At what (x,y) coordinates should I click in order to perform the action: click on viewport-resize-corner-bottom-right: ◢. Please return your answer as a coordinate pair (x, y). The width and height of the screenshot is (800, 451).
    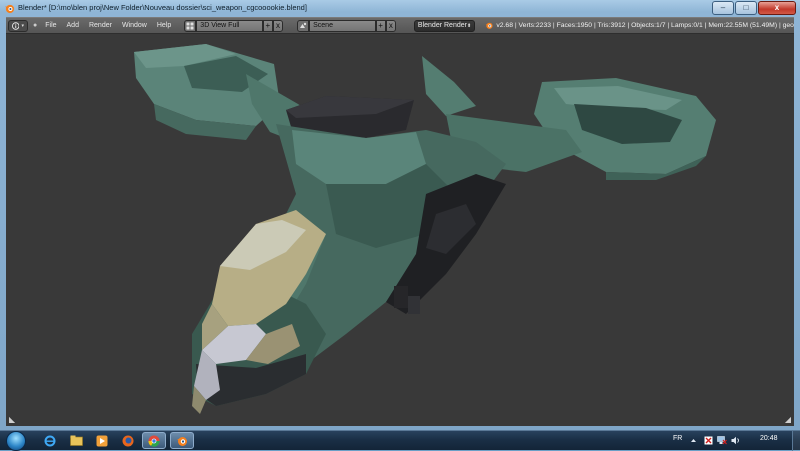
    Looking at the image, I should click on (788, 420).